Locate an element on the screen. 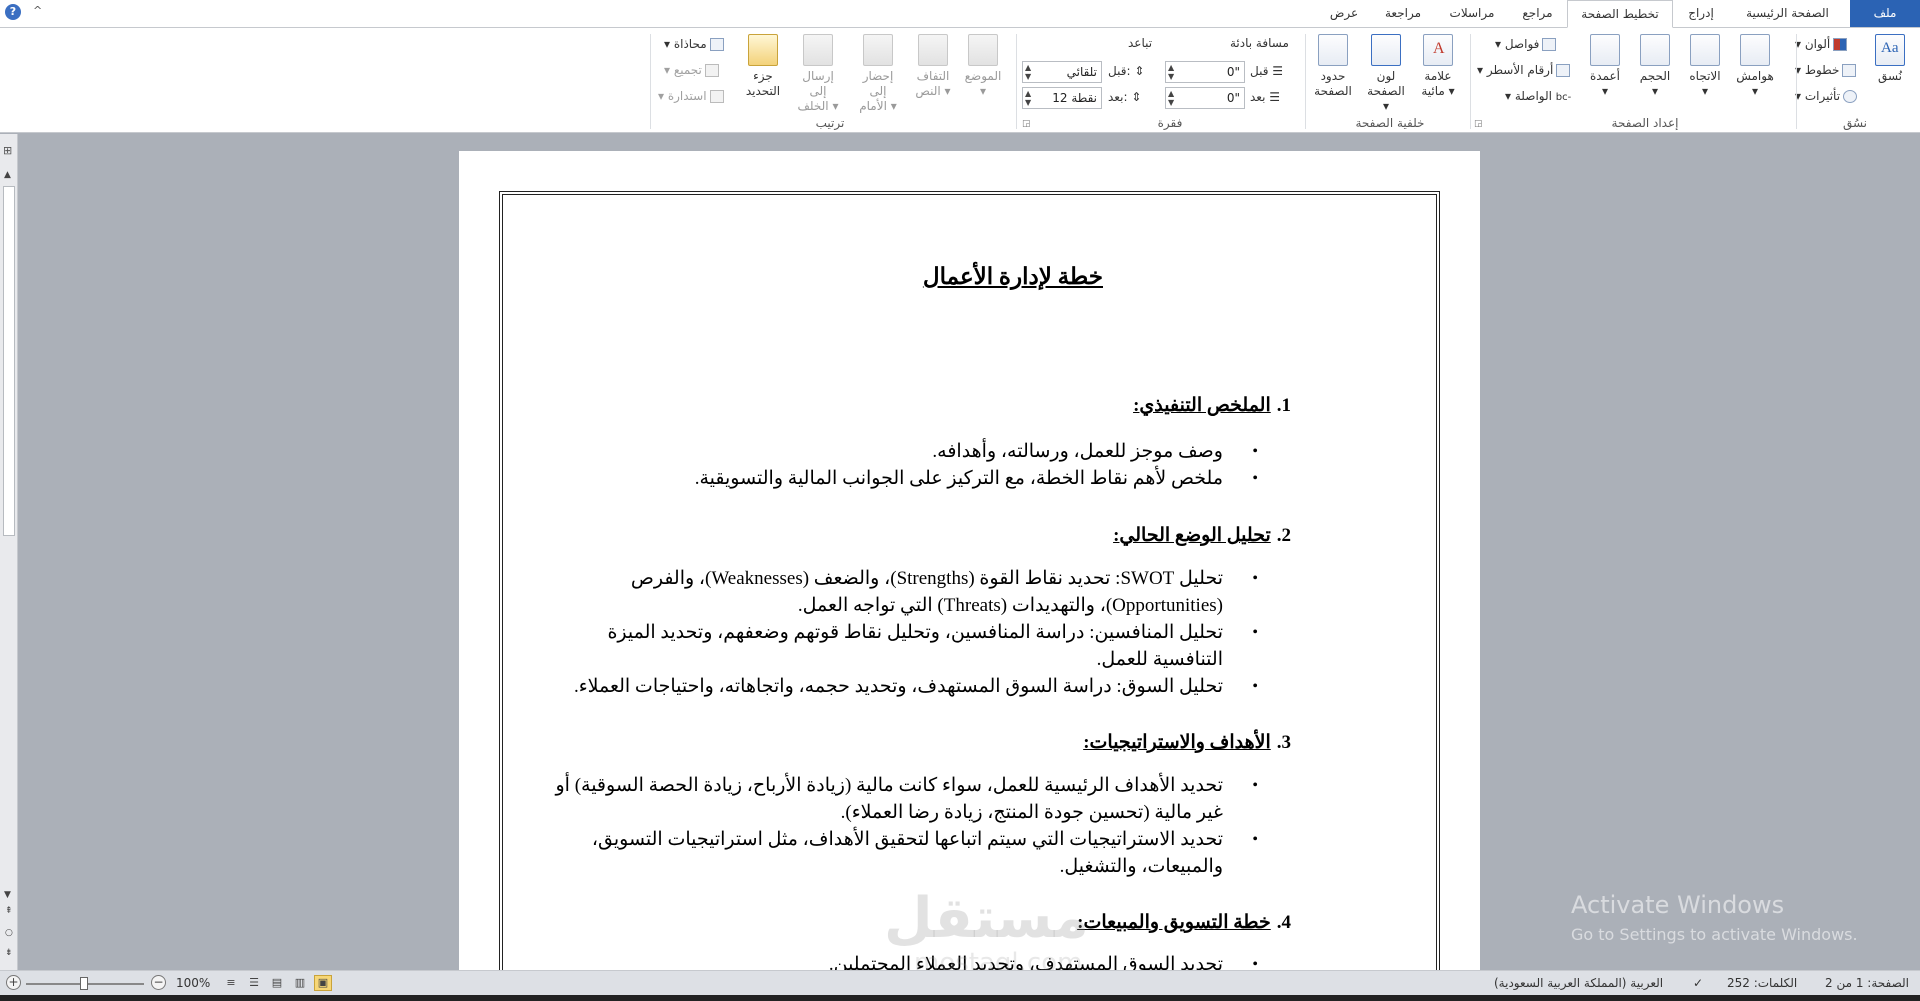 This screenshot has height=1001, width=1920. zoom-level: 100% is located at coordinates (193, 983).